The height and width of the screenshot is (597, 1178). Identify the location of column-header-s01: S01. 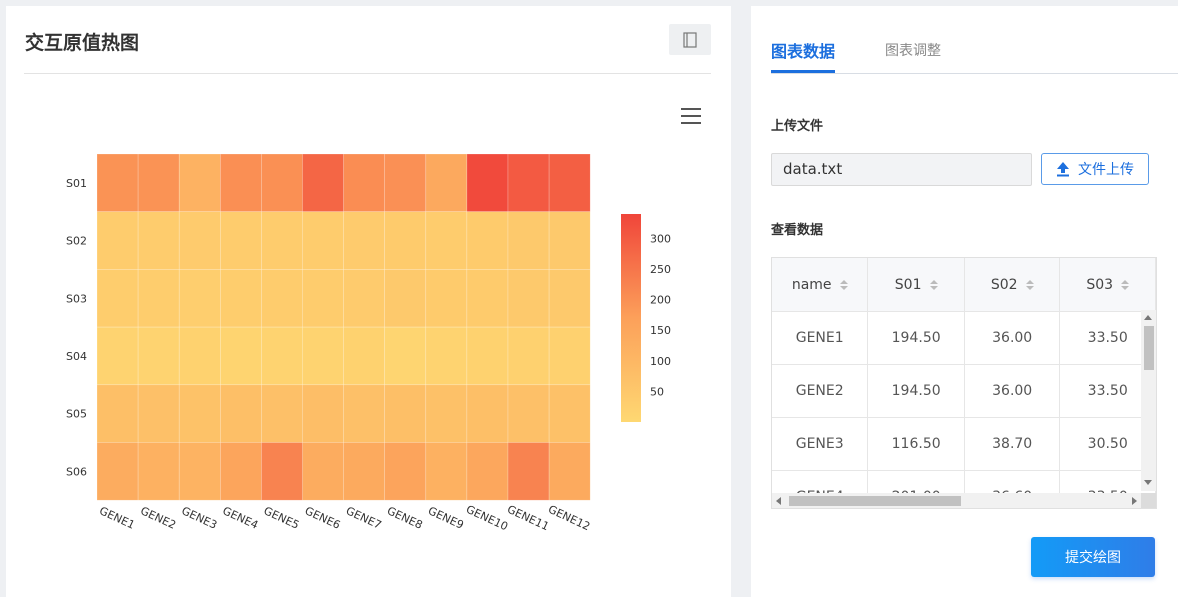
(916, 285).